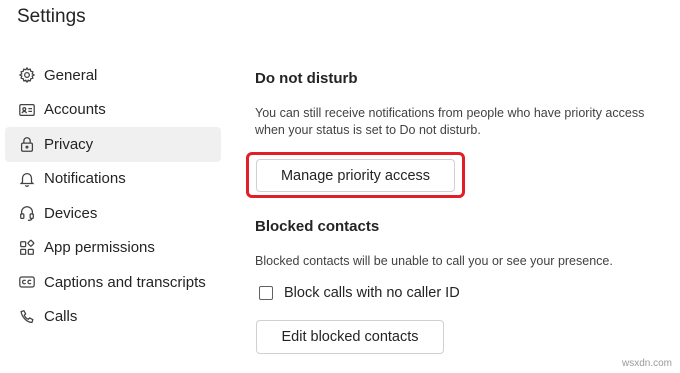  What do you see at coordinates (306, 78) in the screenshot?
I see `dnd-heading: Do not disturb` at bounding box center [306, 78].